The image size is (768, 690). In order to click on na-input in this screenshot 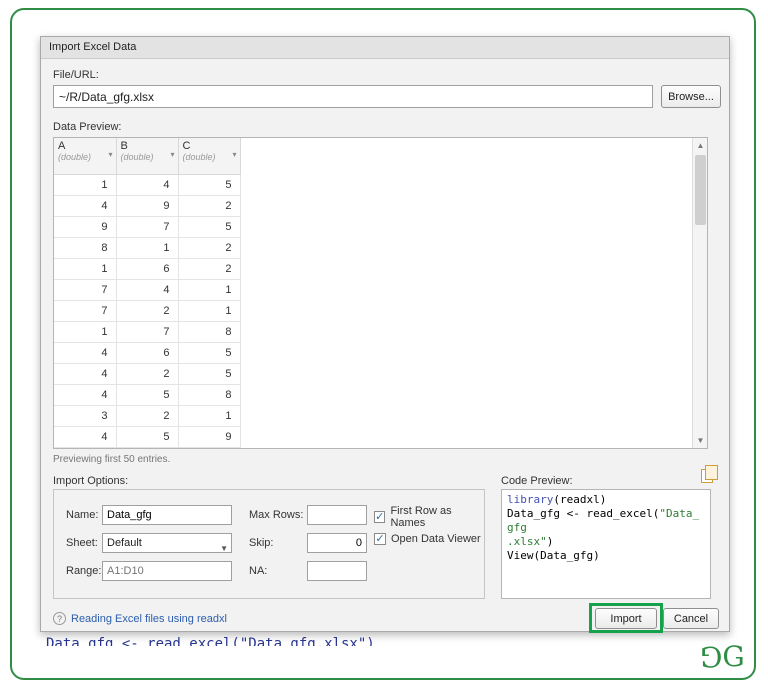, I will do `click(337, 571)`.